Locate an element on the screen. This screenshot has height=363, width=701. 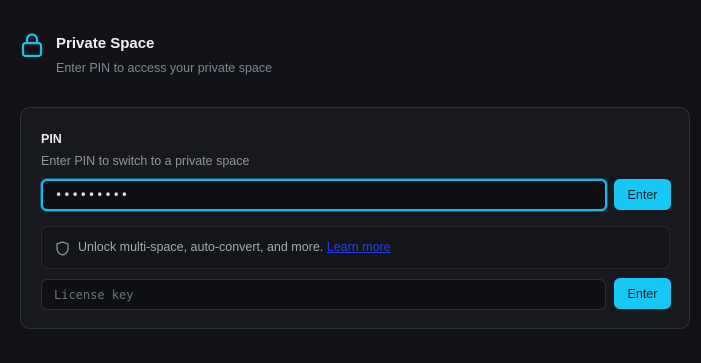
pin-label: PIN is located at coordinates (51, 139).